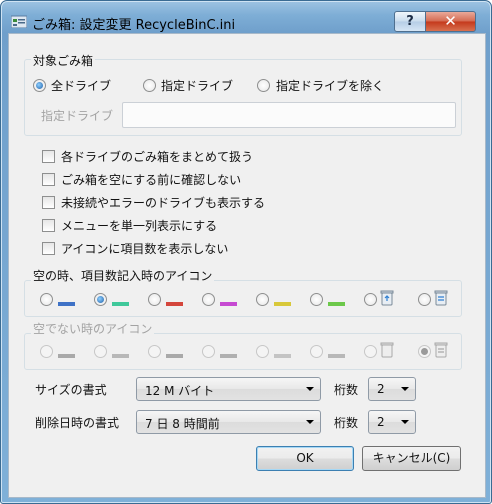  What do you see at coordinates (411, 458) in the screenshot?
I see `cancel-button: キャンセル(C)` at bounding box center [411, 458].